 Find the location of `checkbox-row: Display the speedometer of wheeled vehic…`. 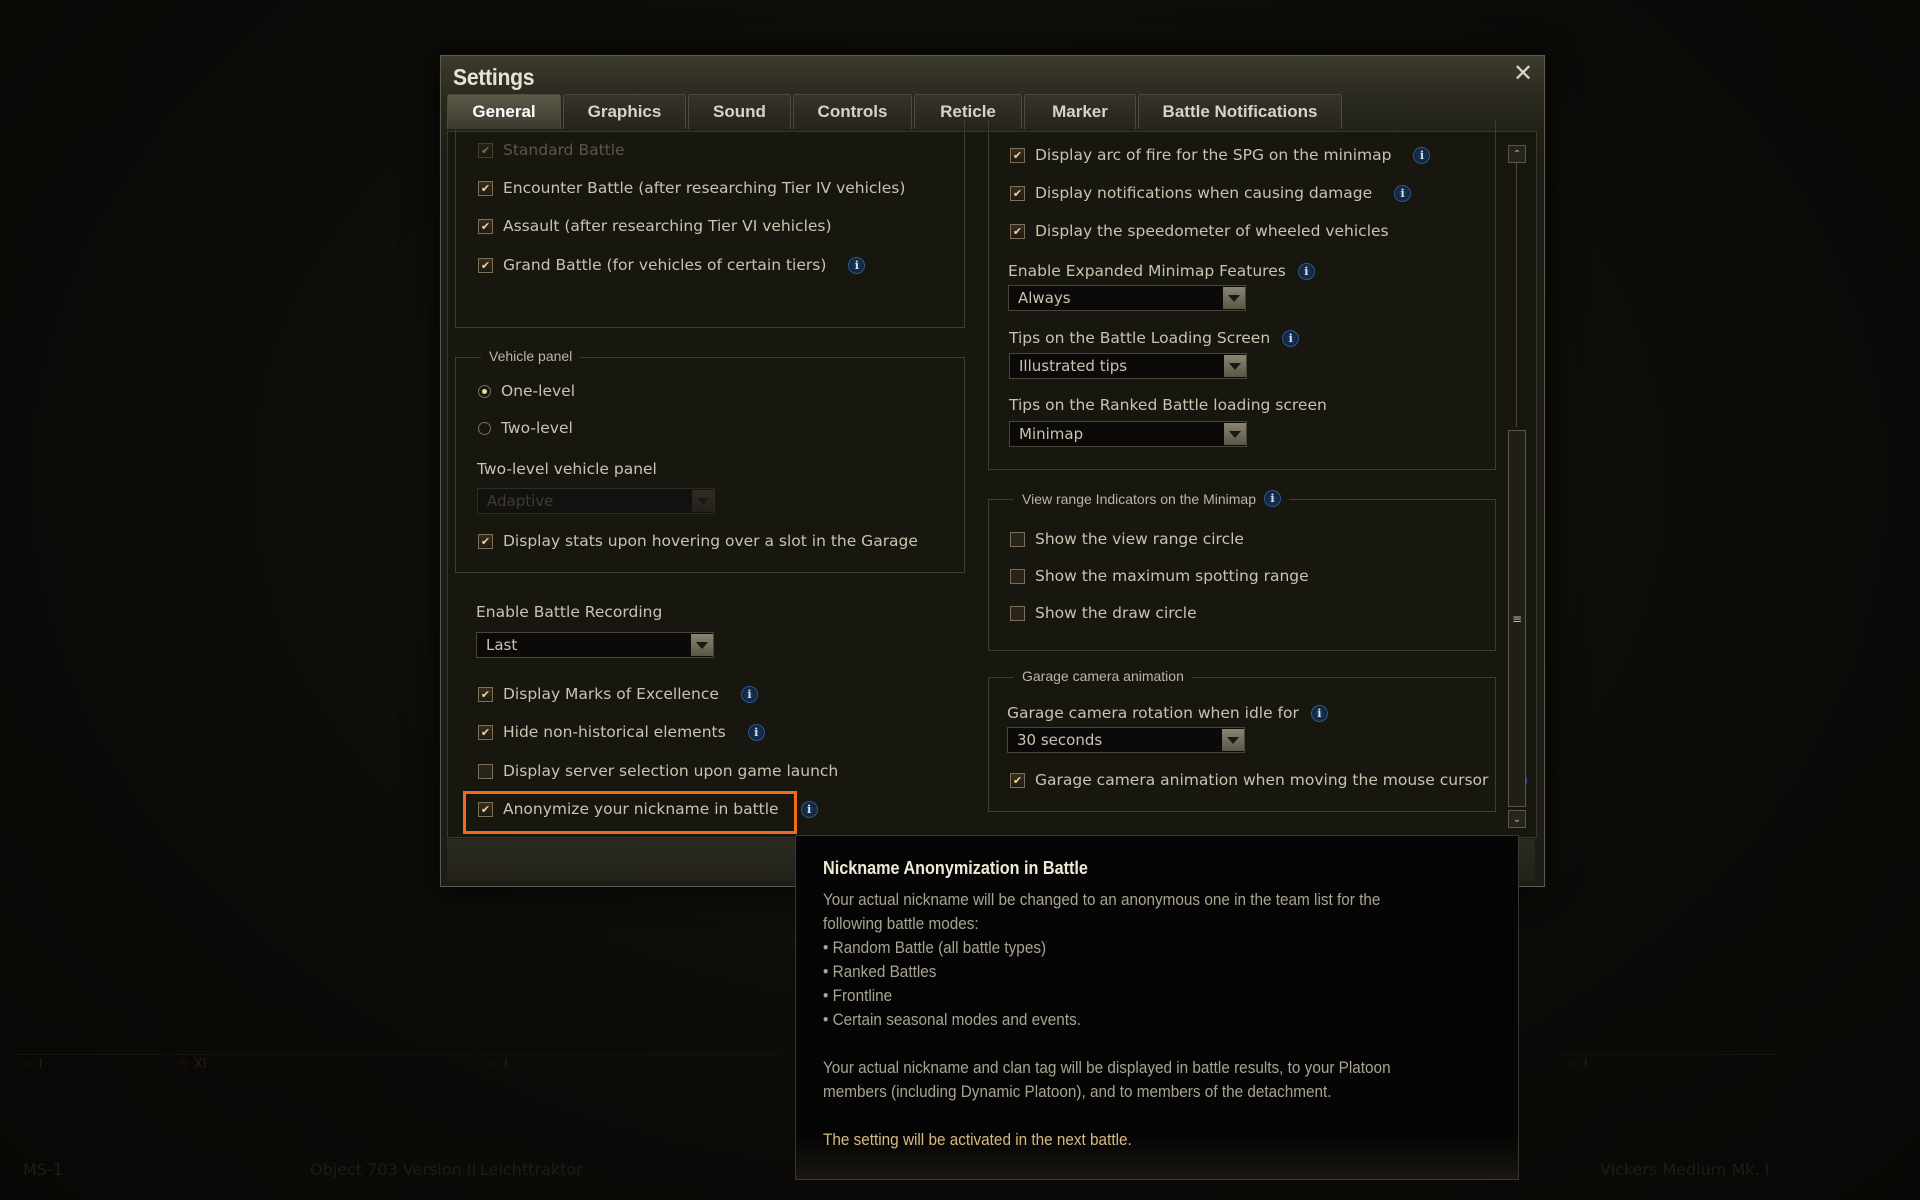

checkbox-row: Display the speedometer of wheeled vehic… is located at coordinates (1199, 231).